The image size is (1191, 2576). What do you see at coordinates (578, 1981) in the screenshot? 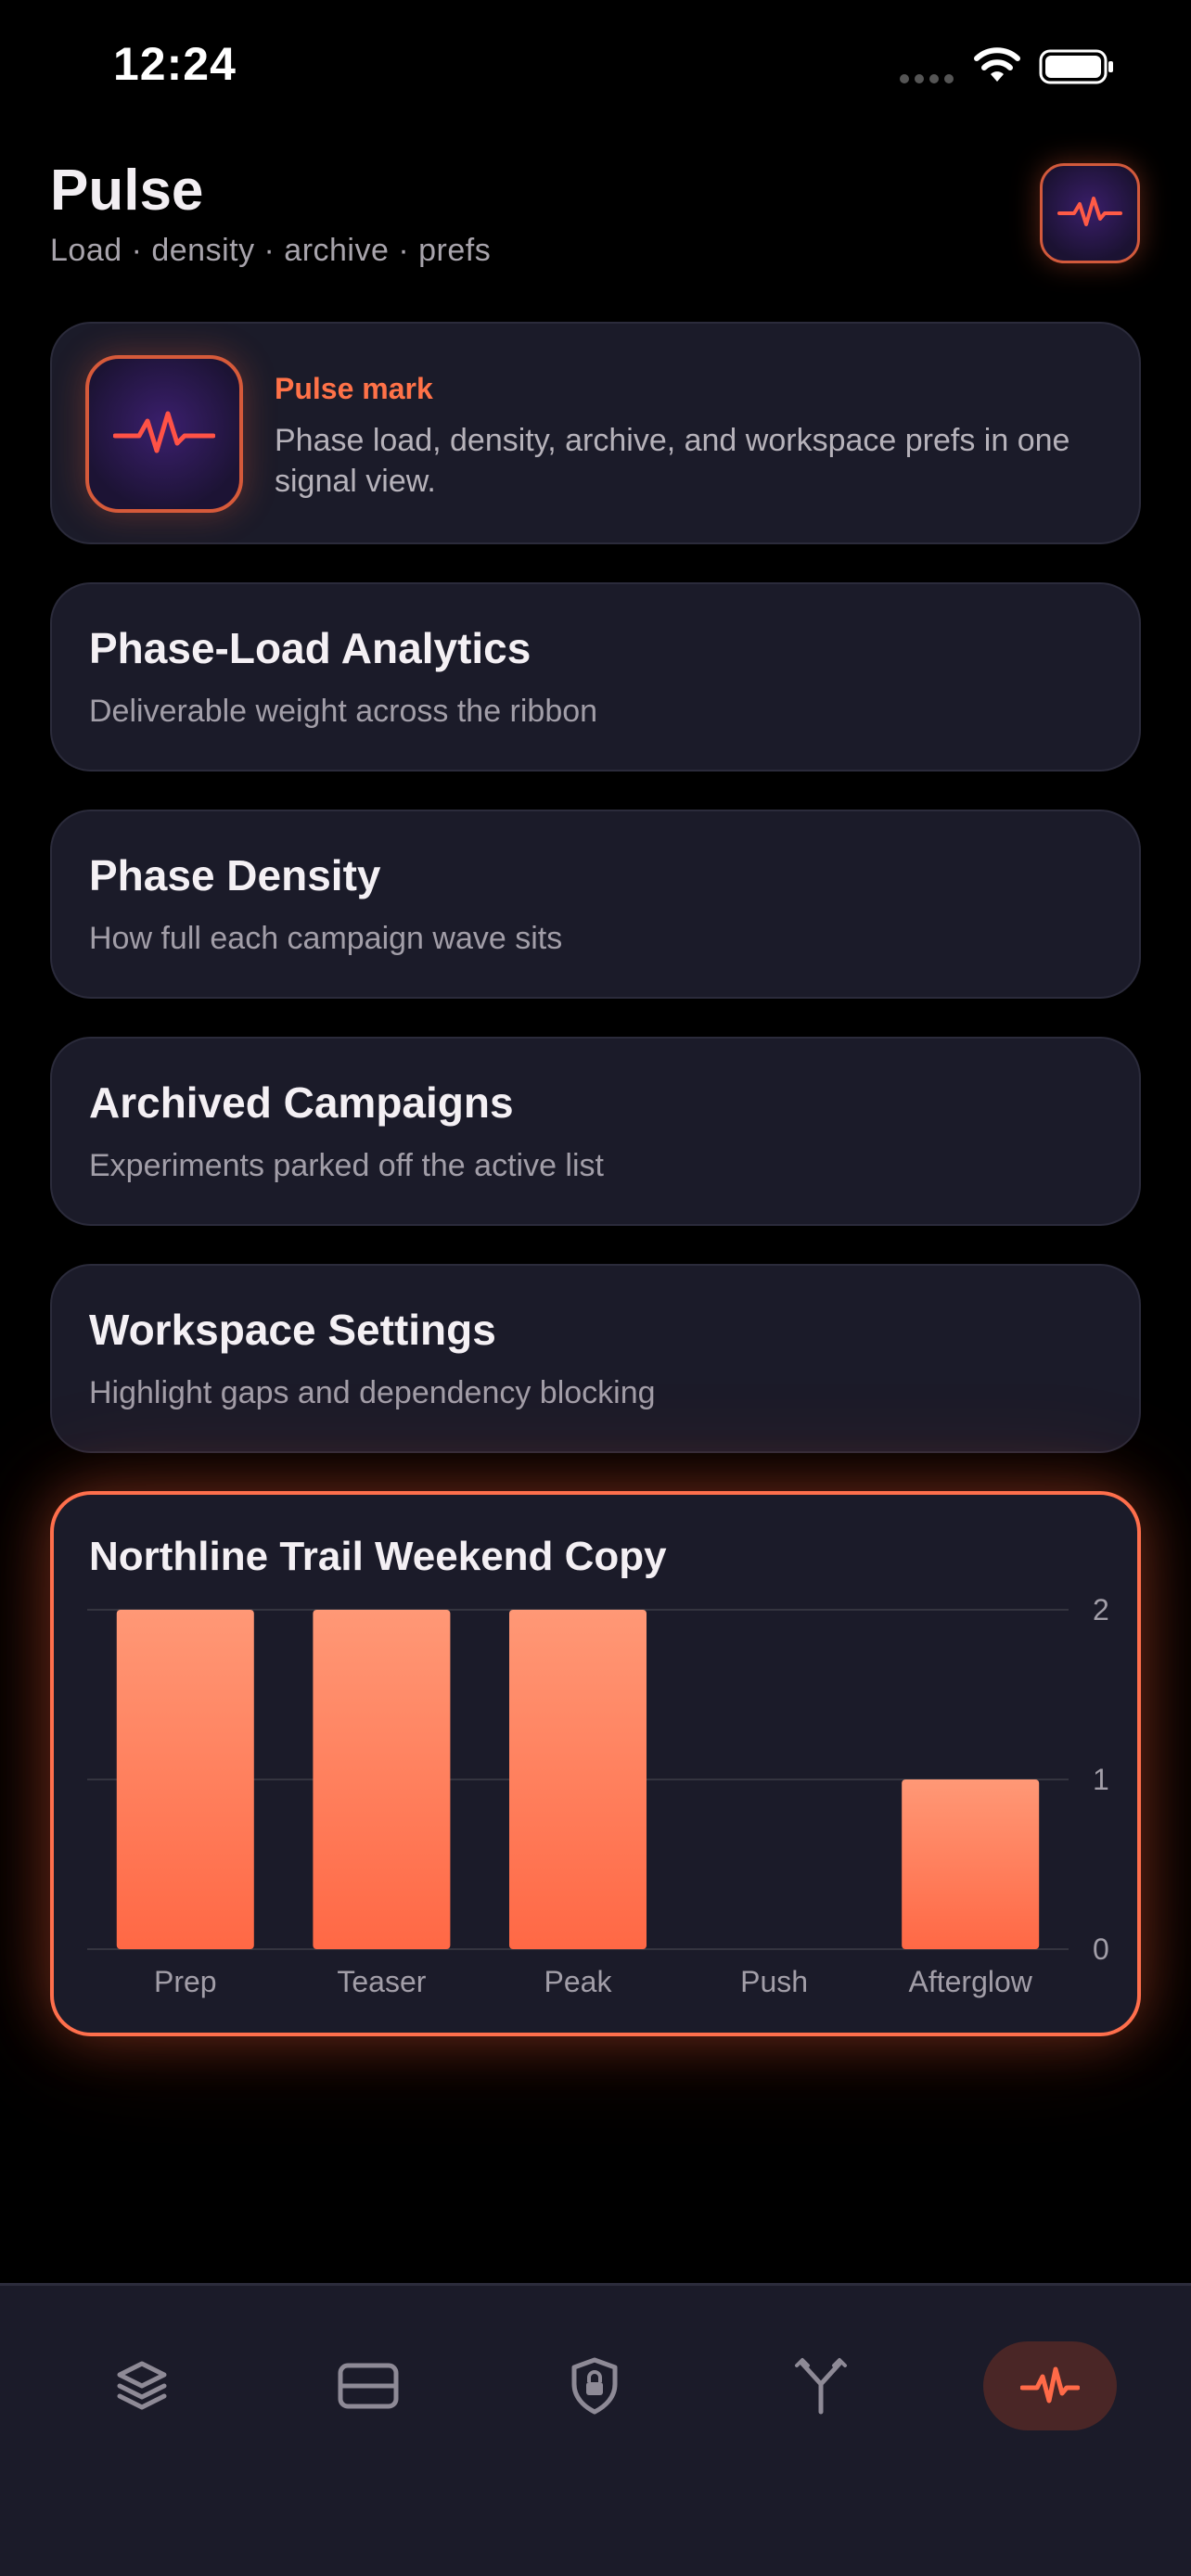
I see `x-tick-label: Peak` at bounding box center [578, 1981].